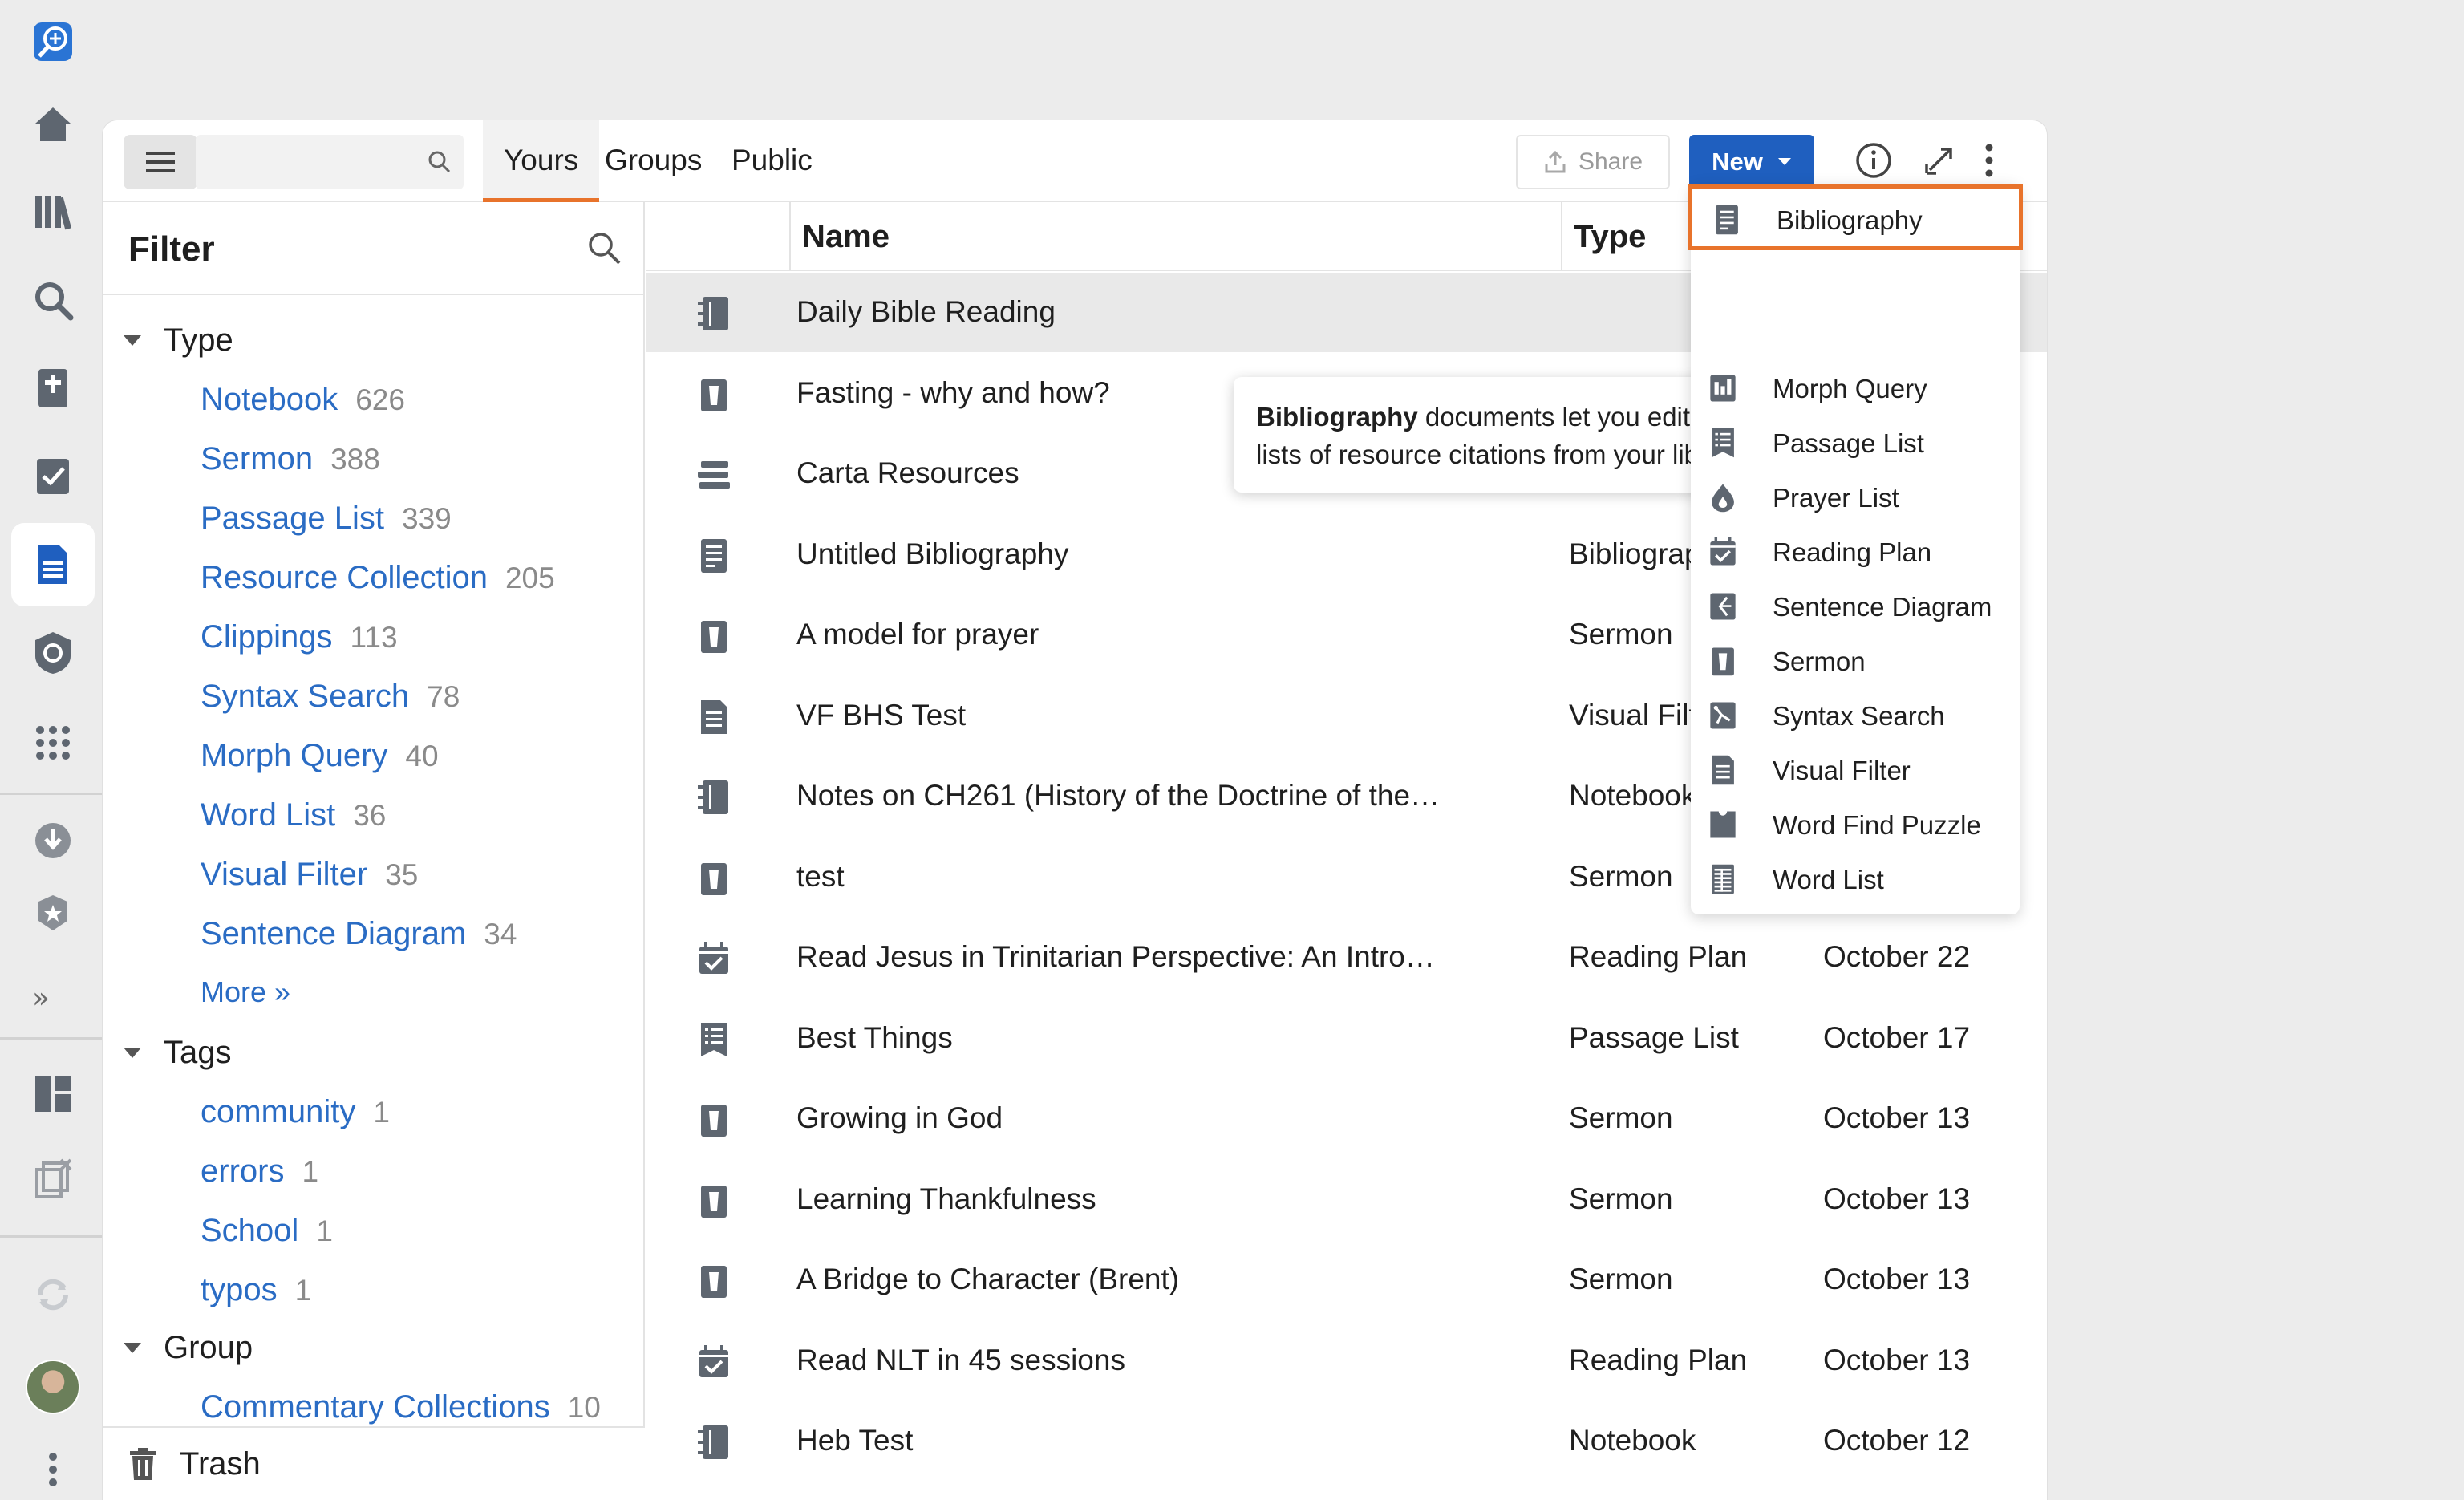 Image resolution: width=2464 pixels, height=1500 pixels. Describe the element at coordinates (330, 697) in the screenshot. I see `filter-item-syntax-search: Syntax Search 78` at that location.